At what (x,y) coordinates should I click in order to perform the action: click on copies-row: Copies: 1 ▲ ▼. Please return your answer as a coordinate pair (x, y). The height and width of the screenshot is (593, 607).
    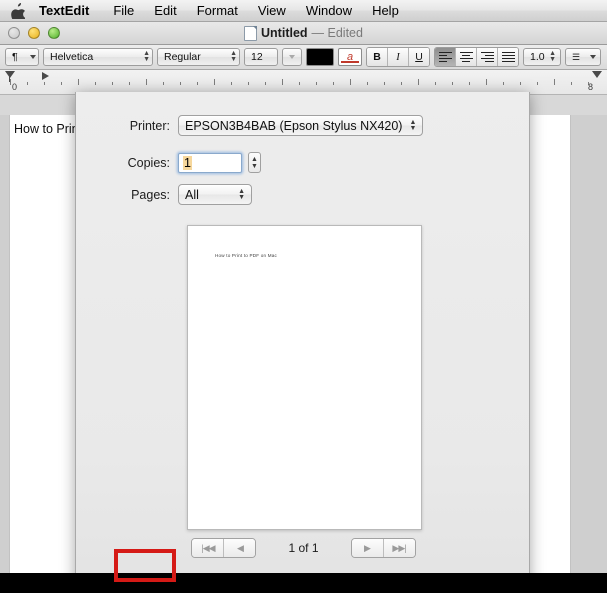
    Looking at the image, I should click on (178, 162).